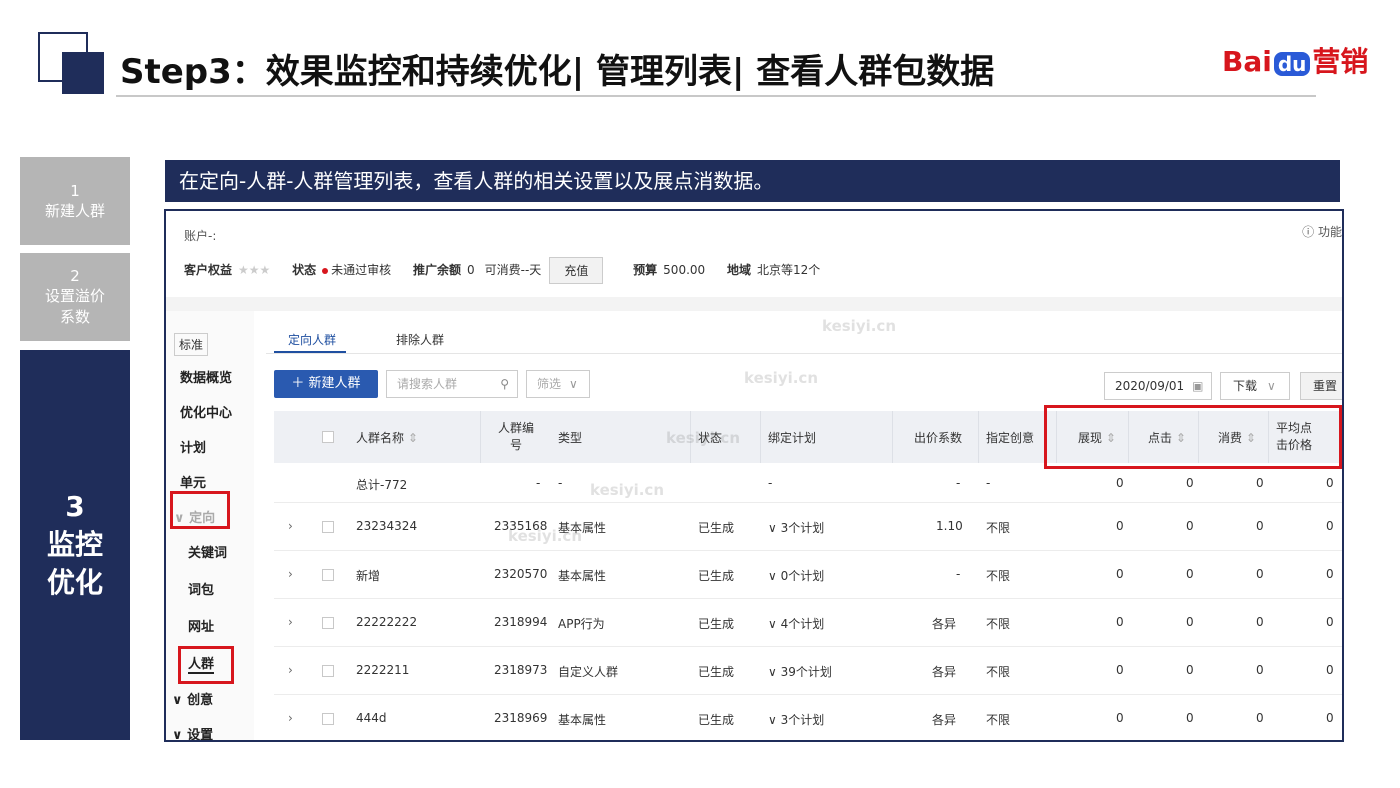 This screenshot has height=788, width=1400. I want to click on sidebar-item-unit: 单元, so click(193, 481).